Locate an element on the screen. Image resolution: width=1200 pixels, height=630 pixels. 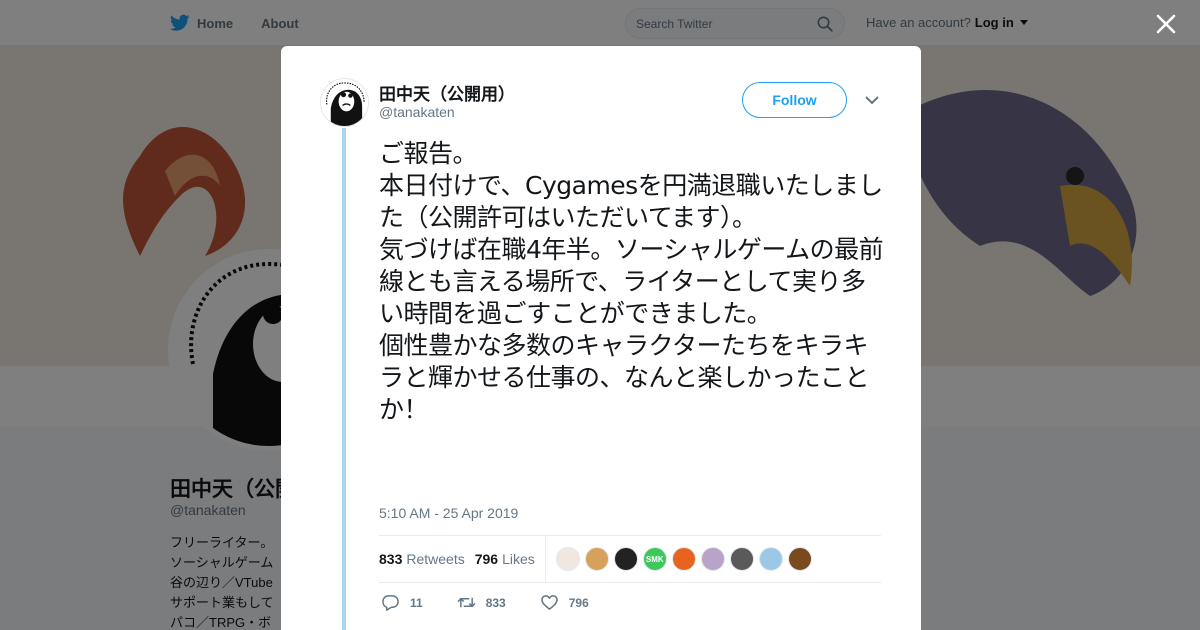
tweet-stats: 833 Retweets 796 Likes SMK is located at coordinates (630, 559).